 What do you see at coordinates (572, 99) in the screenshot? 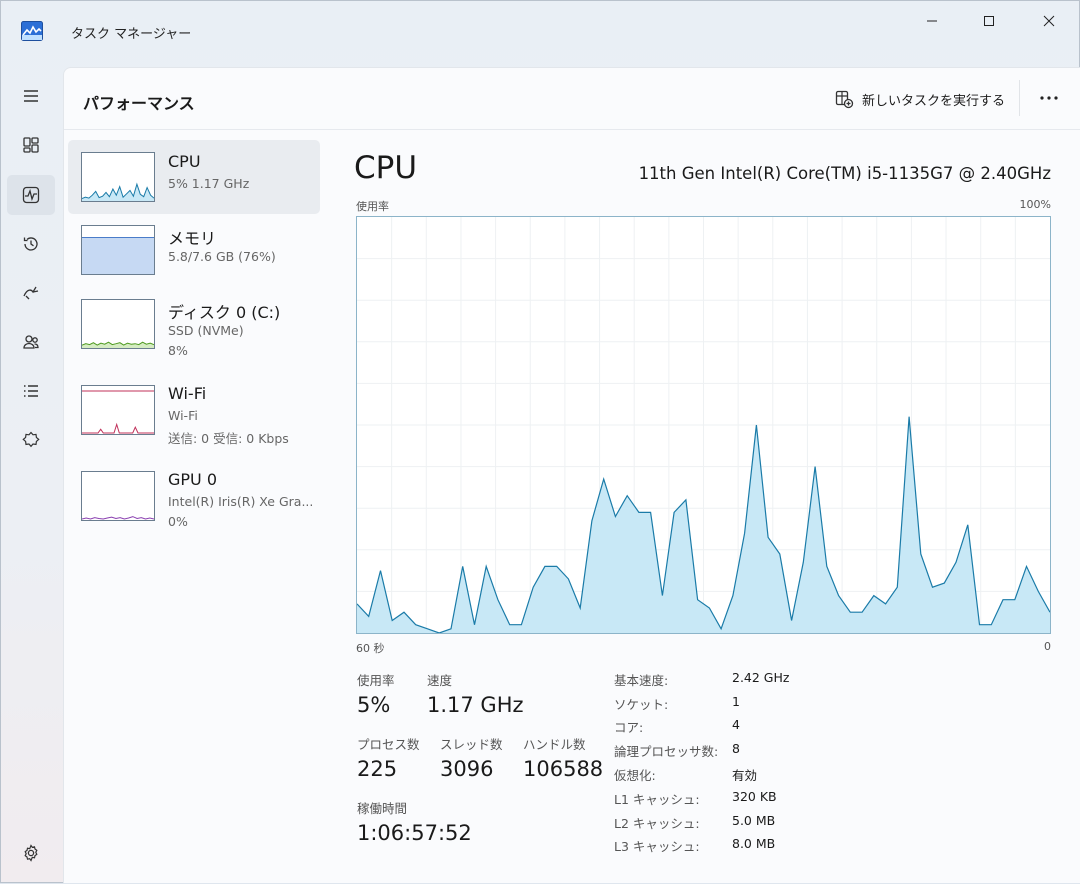
I see `content-header: パフォーマンス 新しいタスクを実行する` at bounding box center [572, 99].